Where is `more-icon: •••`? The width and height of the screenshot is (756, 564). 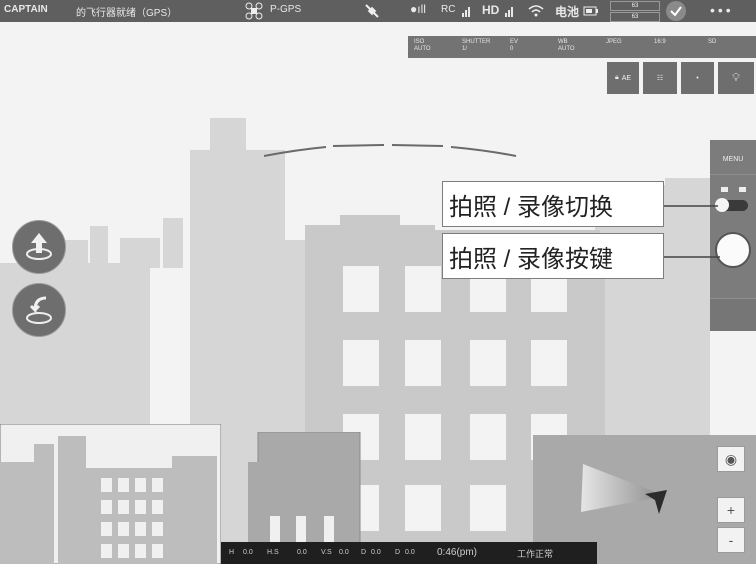
more-icon: ••• is located at coordinates (722, 10).